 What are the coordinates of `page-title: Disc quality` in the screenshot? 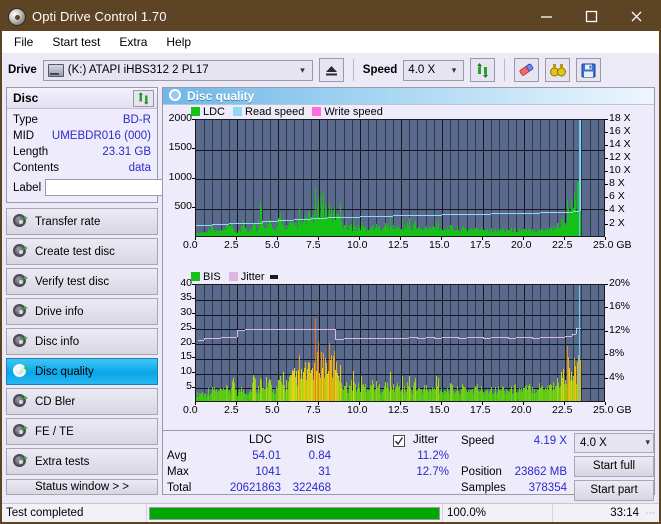 It's located at (221, 95).